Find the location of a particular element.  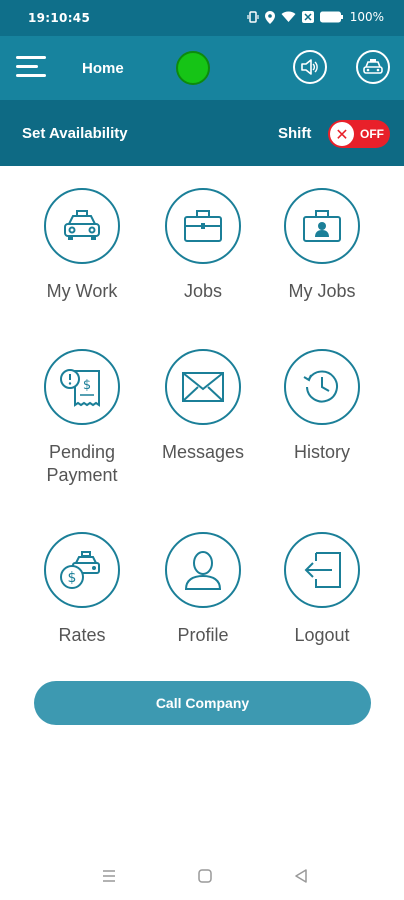

recent-apps-icon is located at coordinates (109, 876).